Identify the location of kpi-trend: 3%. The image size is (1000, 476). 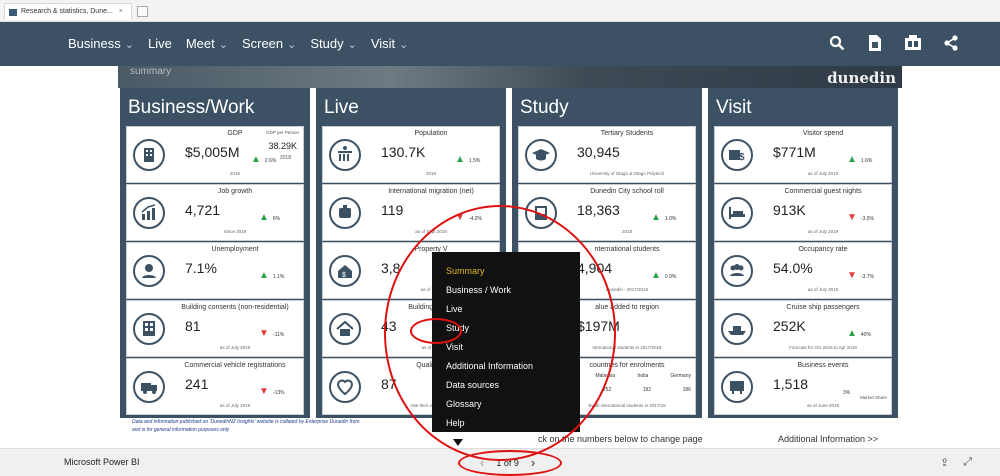
(844, 390).